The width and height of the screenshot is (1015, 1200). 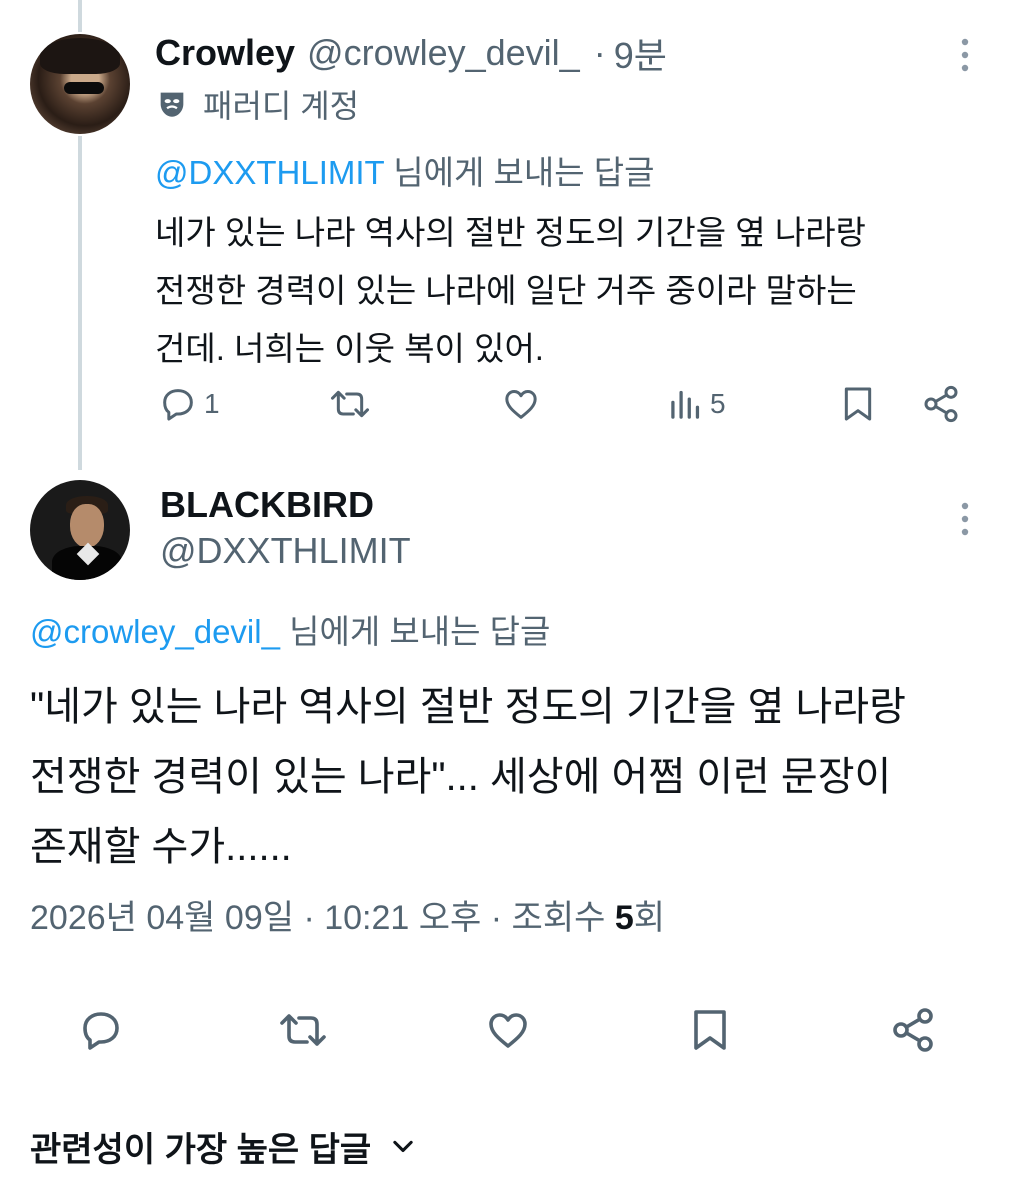 I want to click on parody-mask-icon, so click(x=172, y=104).